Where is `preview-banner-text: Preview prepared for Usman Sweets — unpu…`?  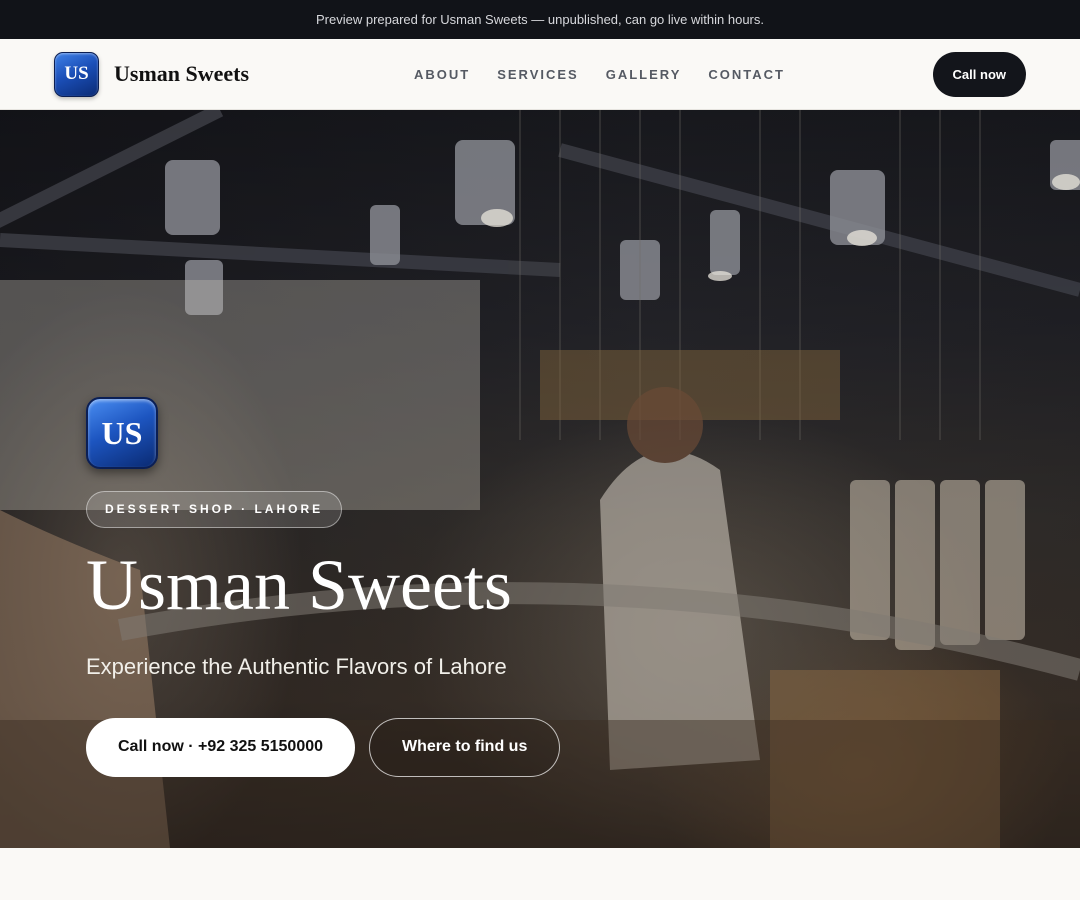 preview-banner-text: Preview prepared for Usman Sweets — unpu… is located at coordinates (539, 19).